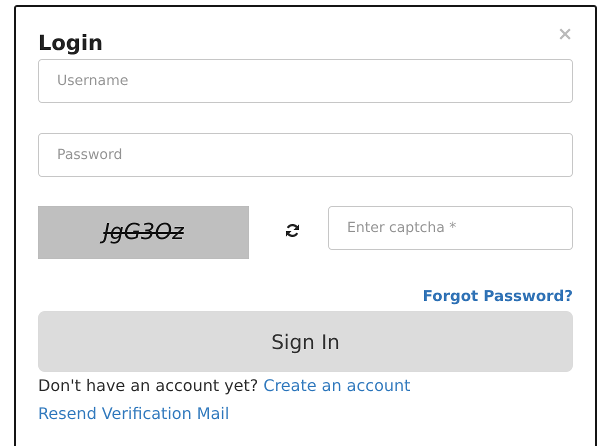 The image size is (599, 446). What do you see at coordinates (305, 341) in the screenshot?
I see `sign-in-button: Sign In` at bounding box center [305, 341].